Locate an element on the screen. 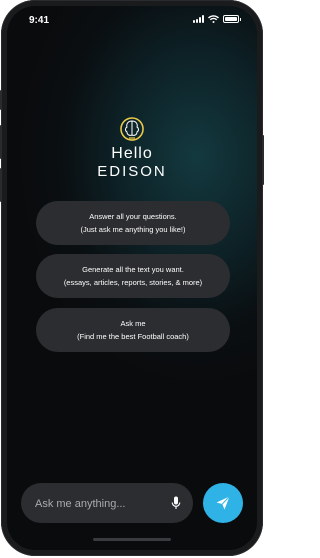 This screenshot has height=558, width=320. status-bar: 9:41 is located at coordinates (132, 20).